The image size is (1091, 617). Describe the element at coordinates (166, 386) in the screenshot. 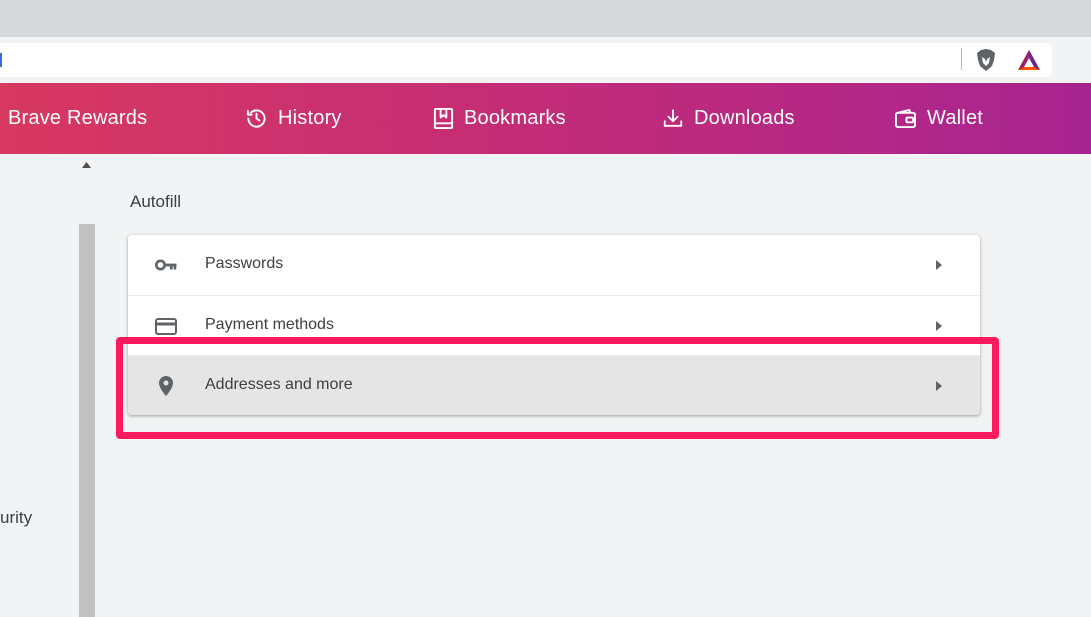

I see `location-pin-icon` at that location.